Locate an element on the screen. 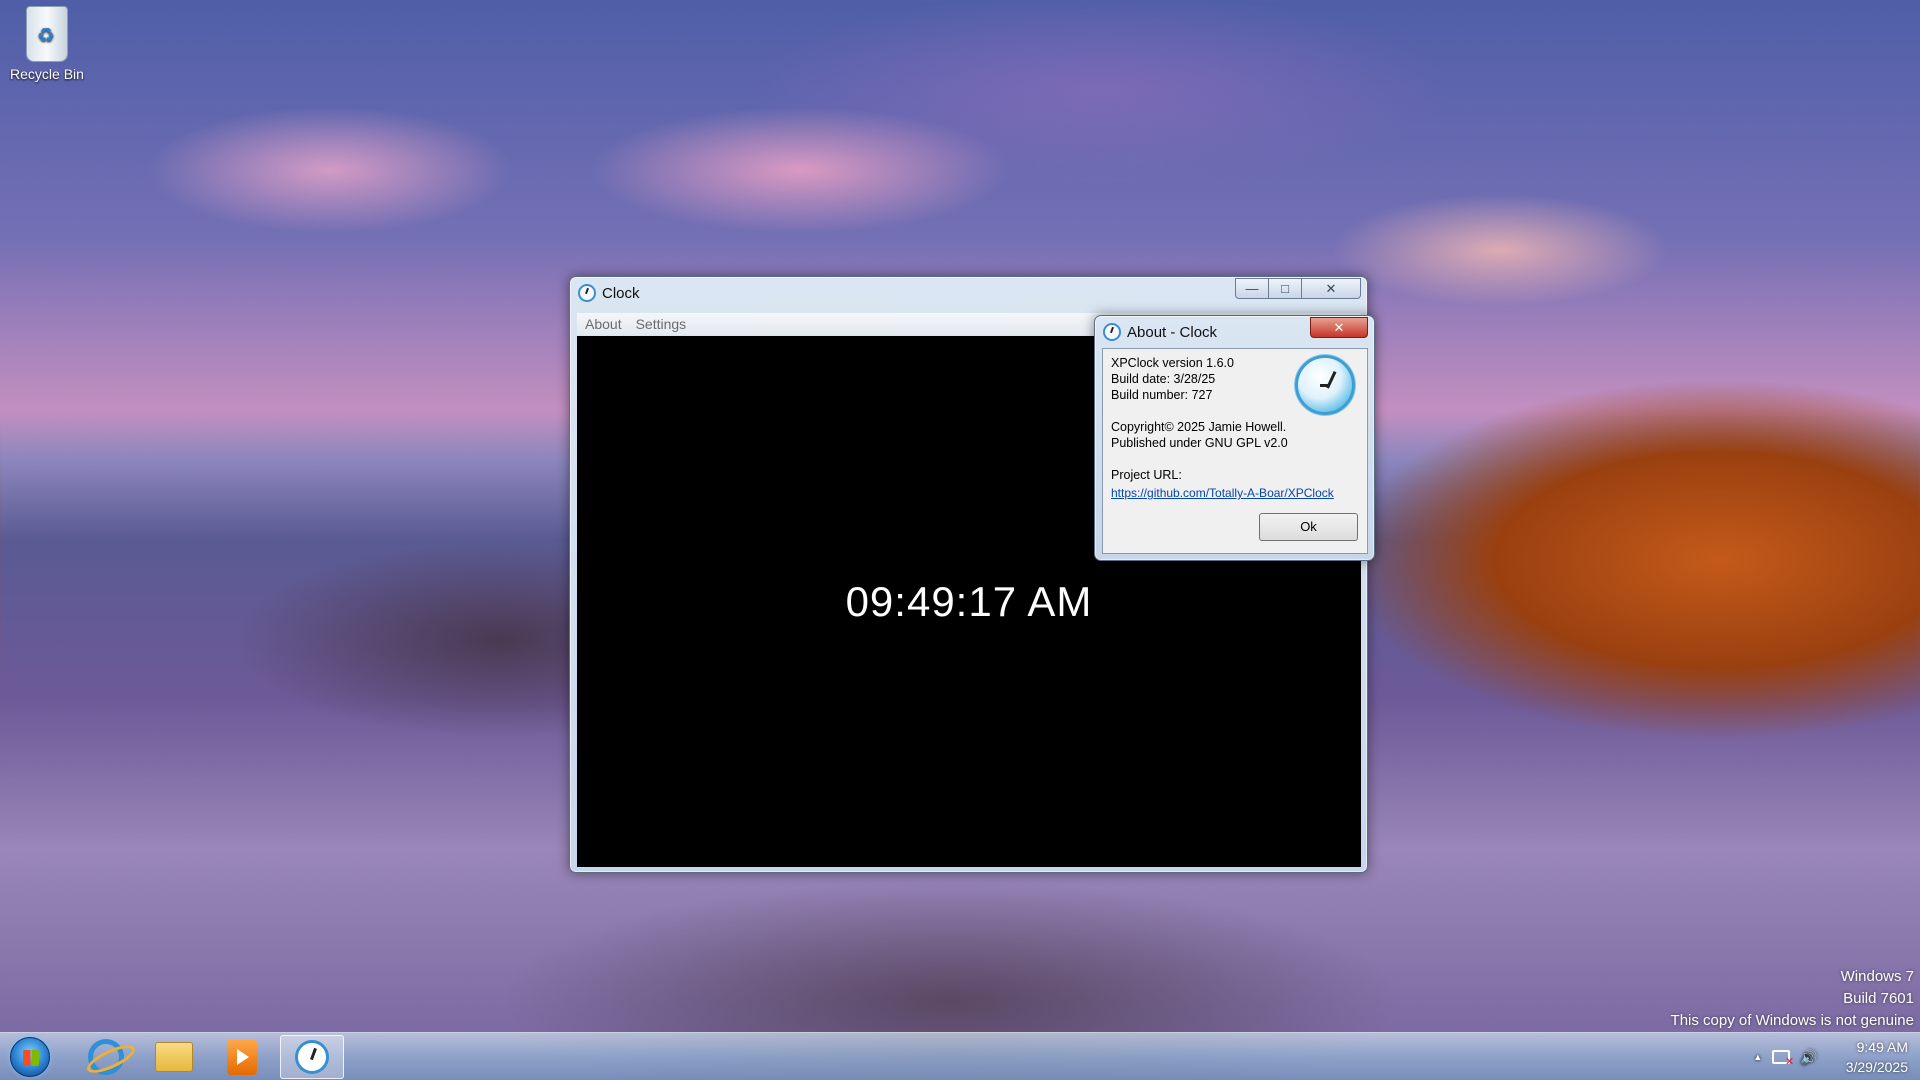 This screenshot has width=1920, height=1080. ok-button: Ok is located at coordinates (1308, 527).